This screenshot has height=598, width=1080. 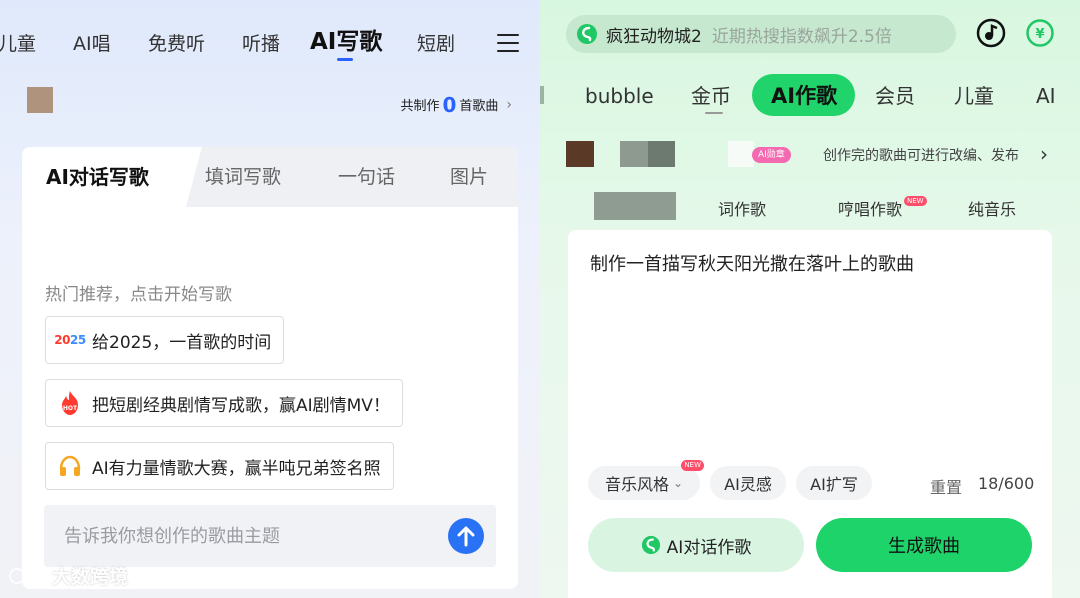 What do you see at coordinates (619, 96) in the screenshot?
I see `nav-item-bubble: bubble` at bounding box center [619, 96].